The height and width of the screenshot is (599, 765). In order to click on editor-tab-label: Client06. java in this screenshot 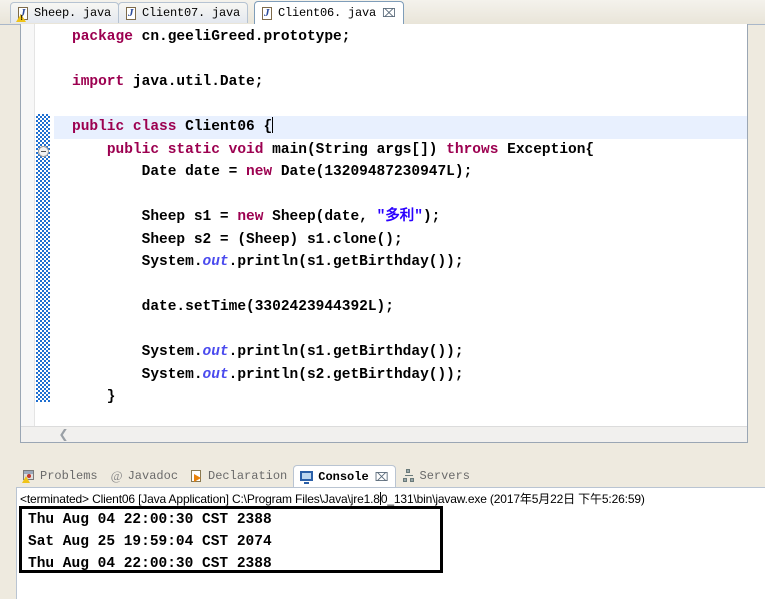, I will do `click(327, 13)`.